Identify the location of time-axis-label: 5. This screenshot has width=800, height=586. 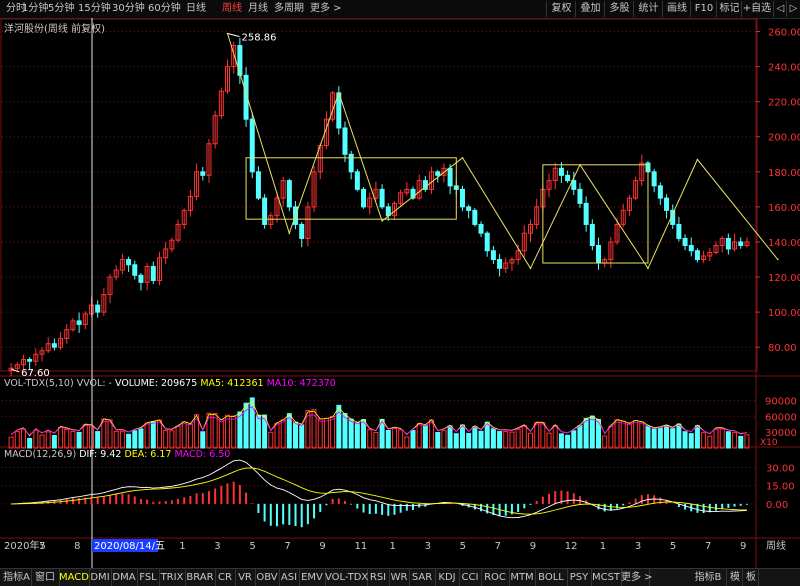
(463, 546).